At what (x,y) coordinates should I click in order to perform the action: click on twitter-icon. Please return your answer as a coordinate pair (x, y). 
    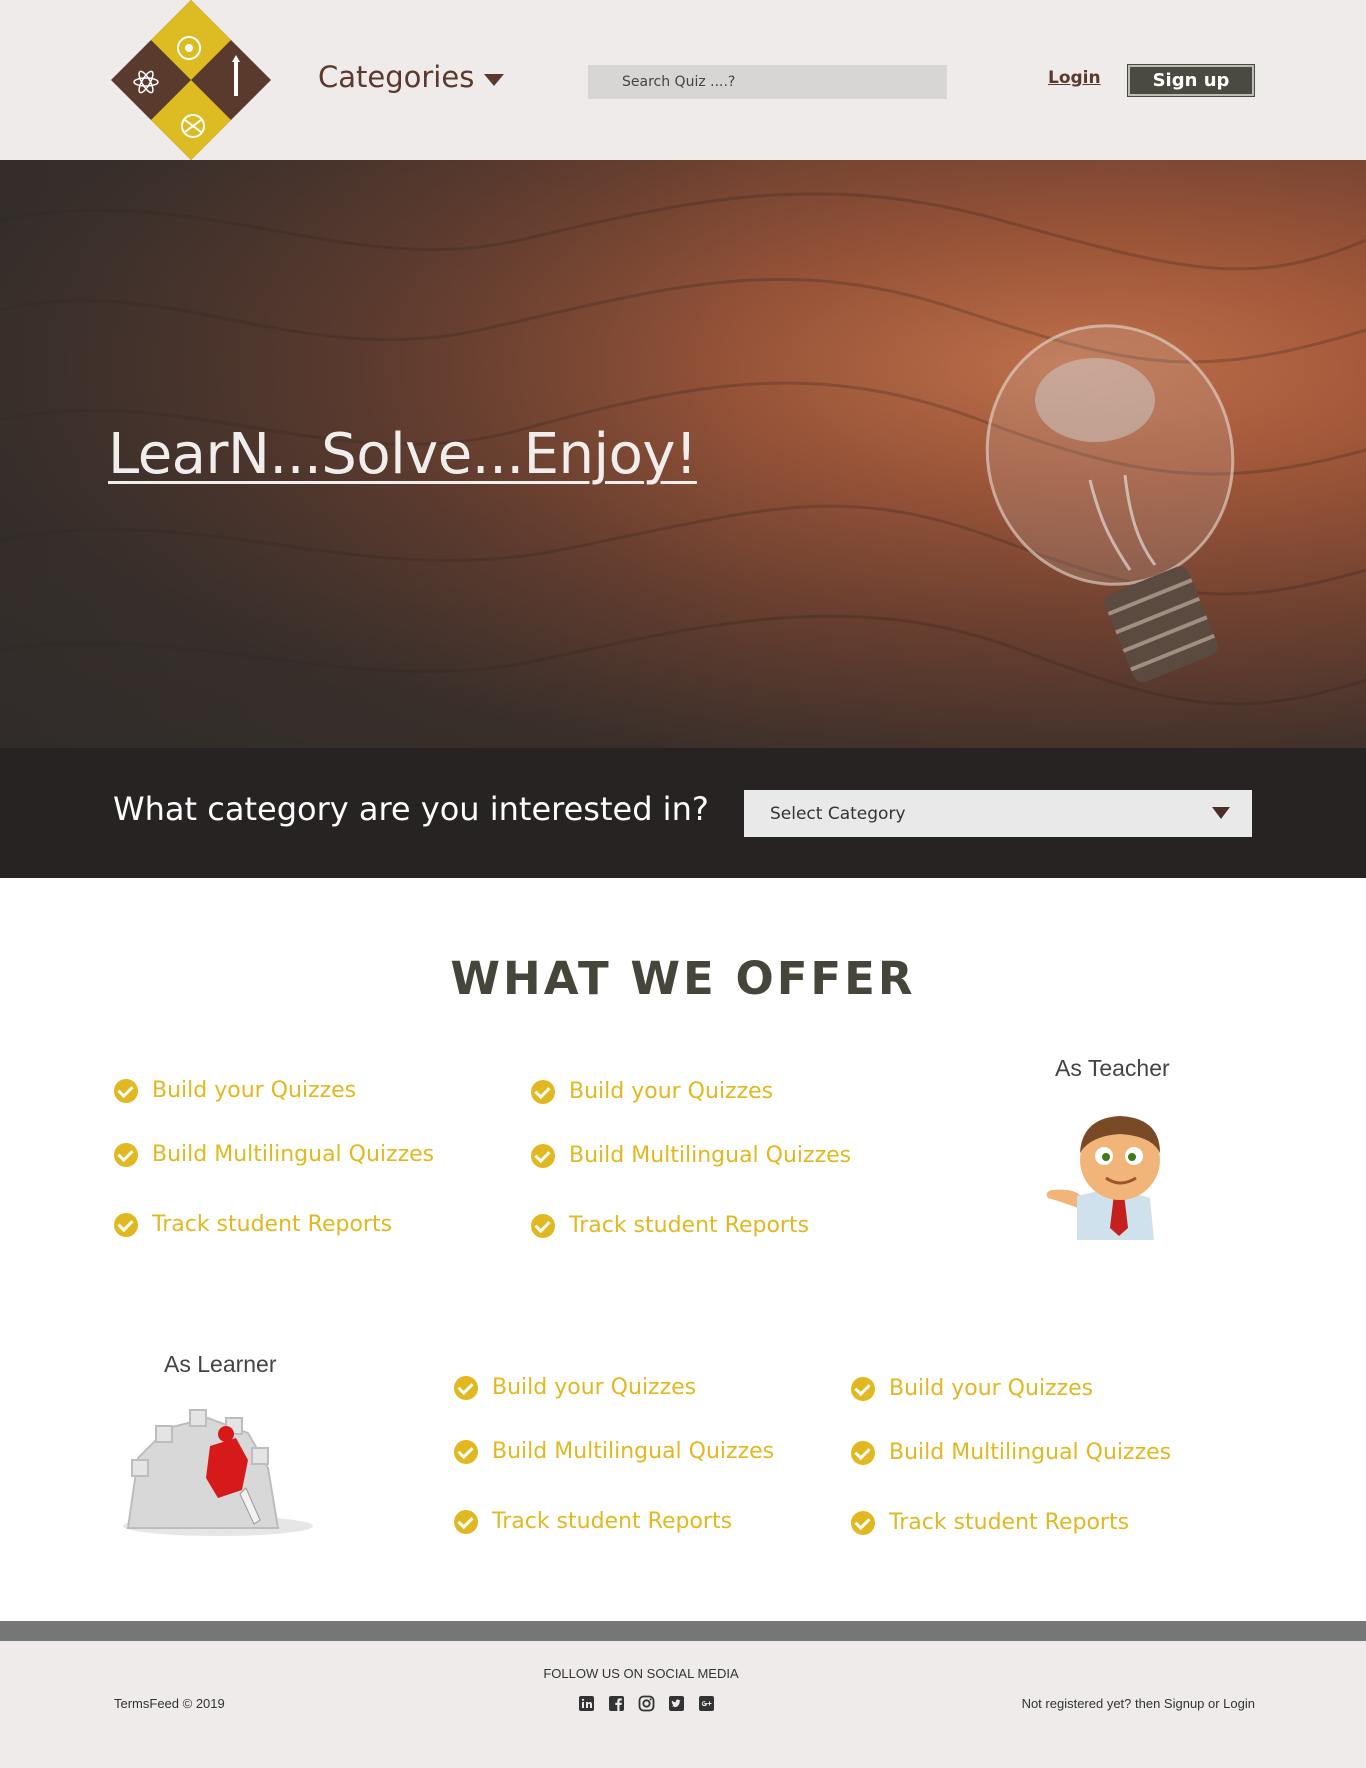
    Looking at the image, I should click on (676, 1703).